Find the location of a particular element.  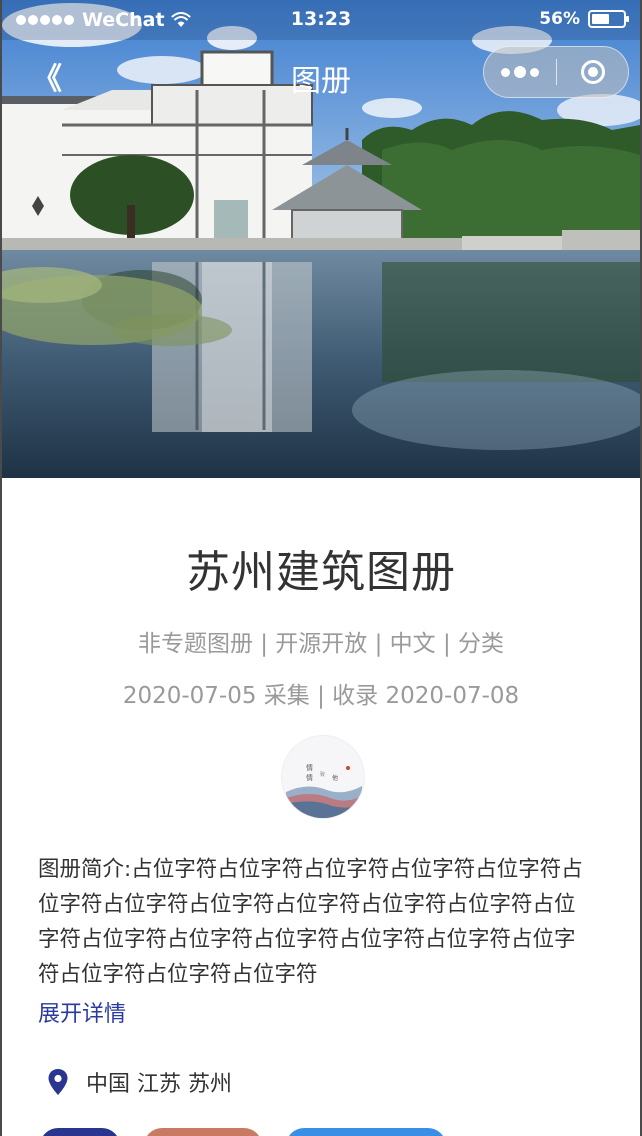

battery-level-fill is located at coordinates (600, 19).